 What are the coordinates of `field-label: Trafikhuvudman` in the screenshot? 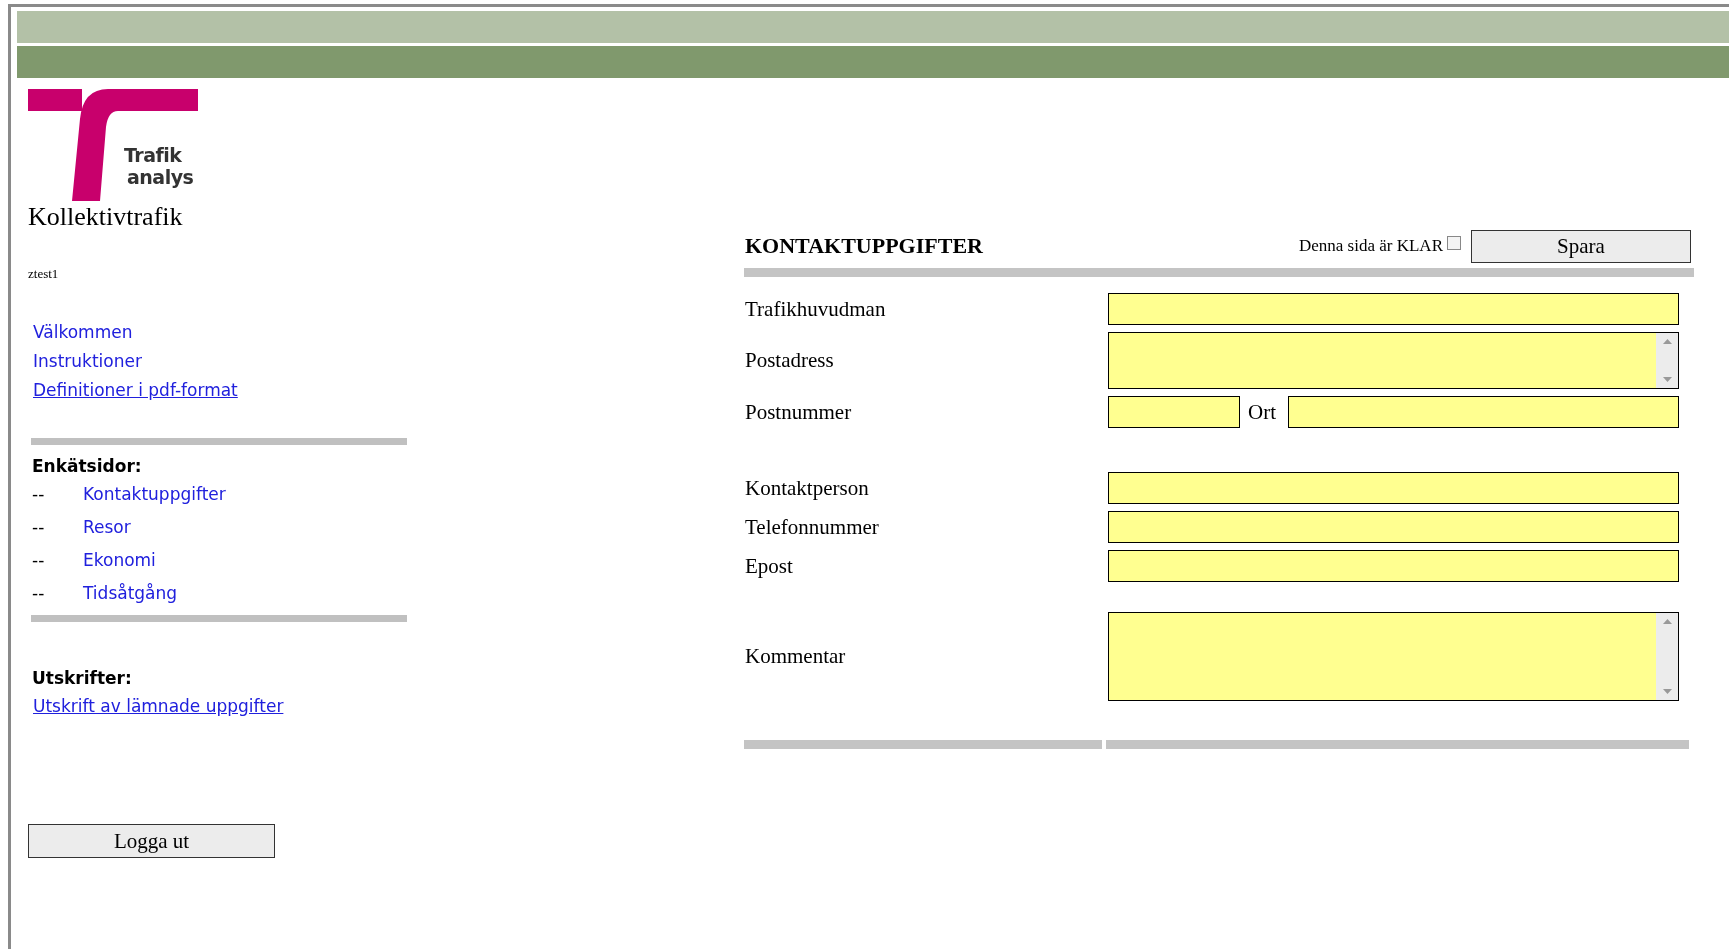 It's located at (815, 309).